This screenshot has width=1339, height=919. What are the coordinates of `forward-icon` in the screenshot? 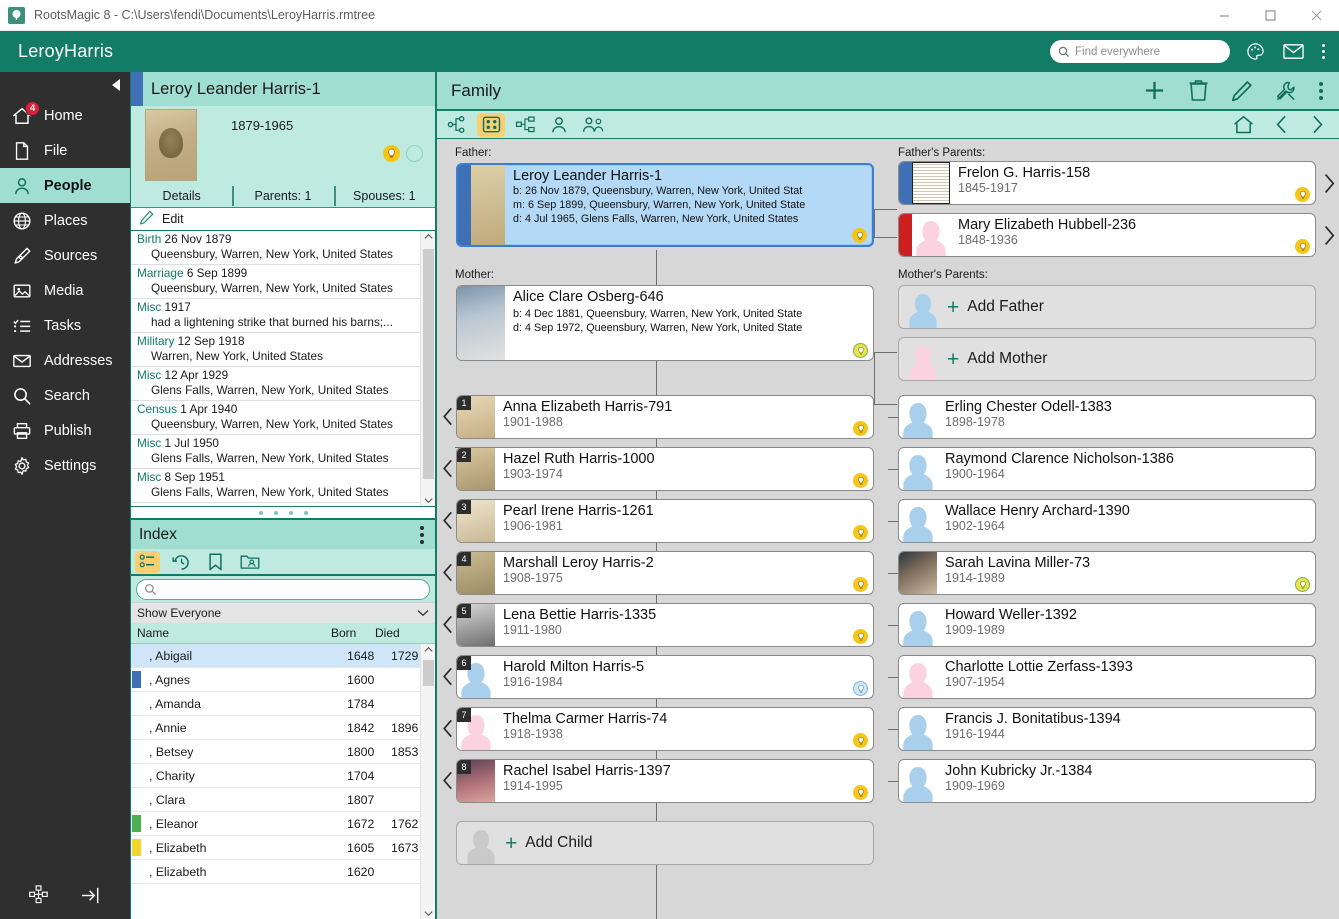 It's located at (1317, 124).